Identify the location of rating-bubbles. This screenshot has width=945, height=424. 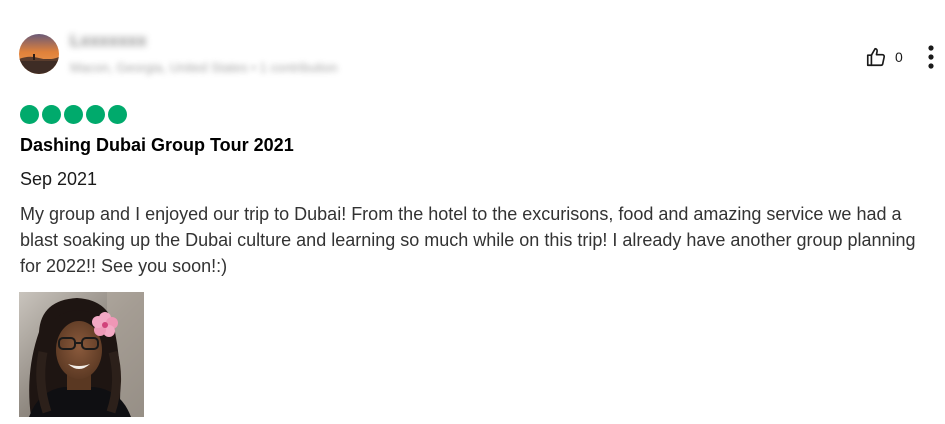
(73, 114).